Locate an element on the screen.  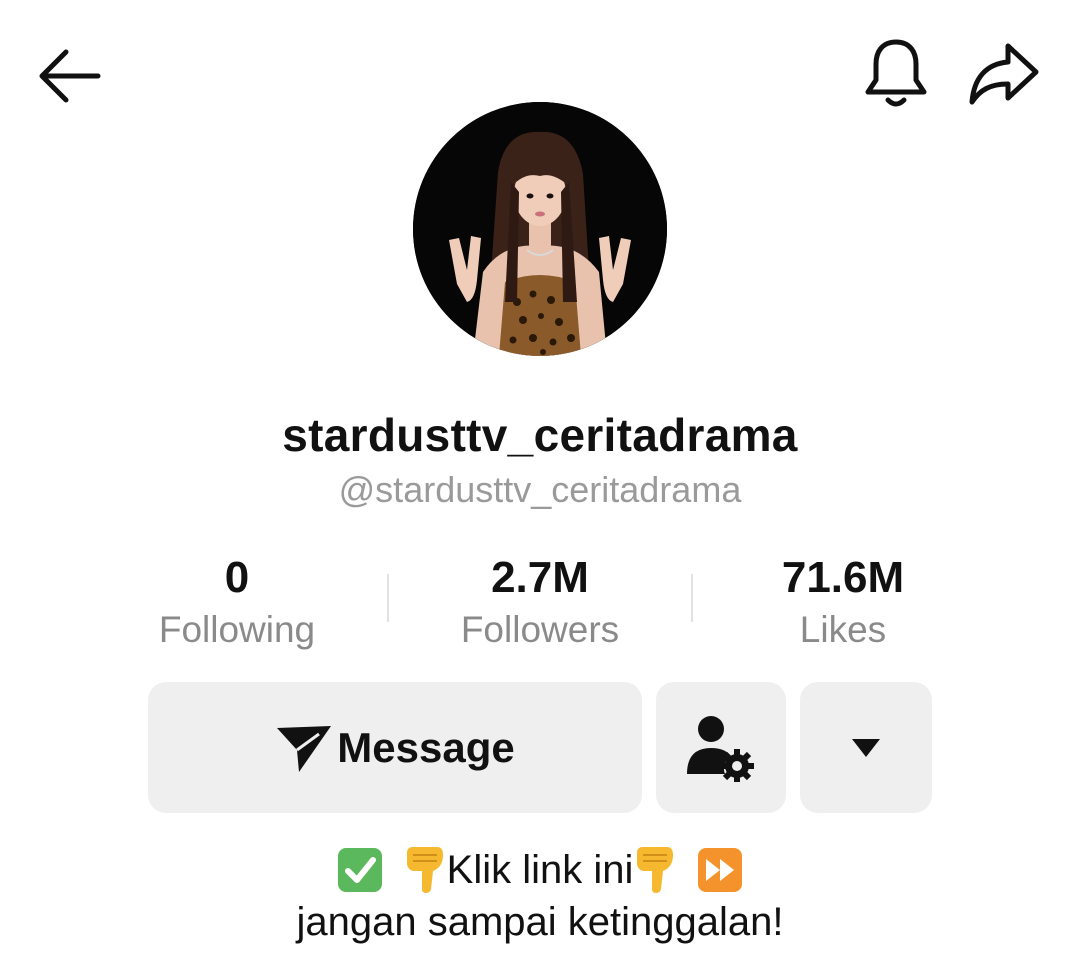
avatar-photo is located at coordinates (540, 229).